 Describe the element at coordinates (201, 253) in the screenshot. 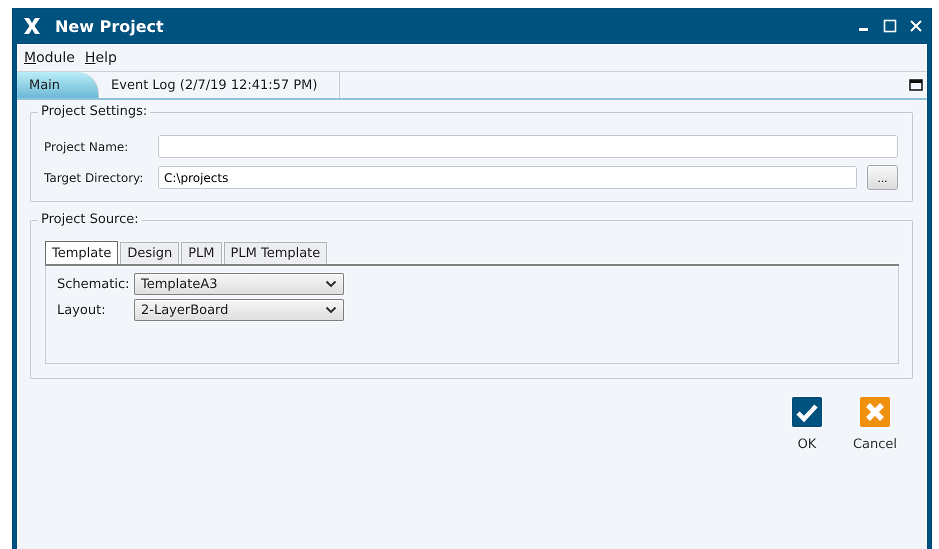

I see `tab: PLM` at that location.